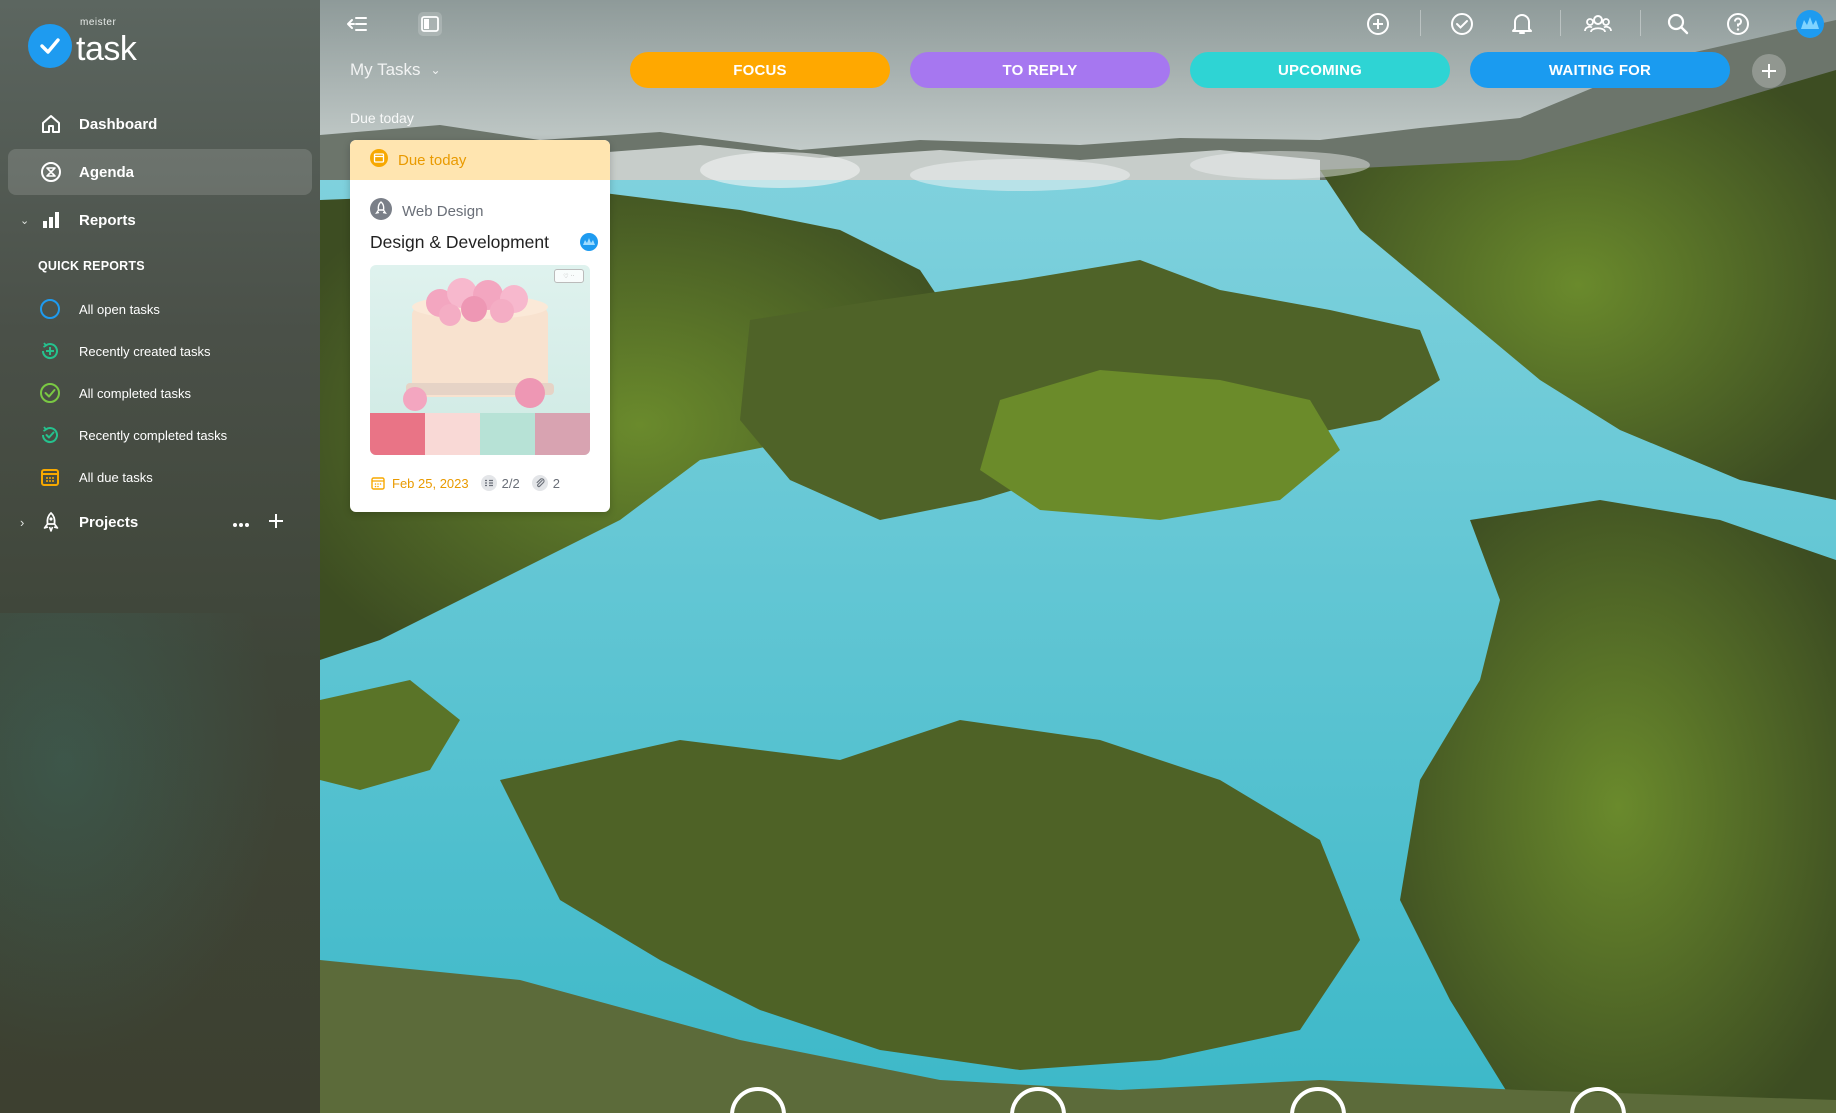  What do you see at coordinates (258, 523) in the screenshot?
I see `project-actions` at bounding box center [258, 523].